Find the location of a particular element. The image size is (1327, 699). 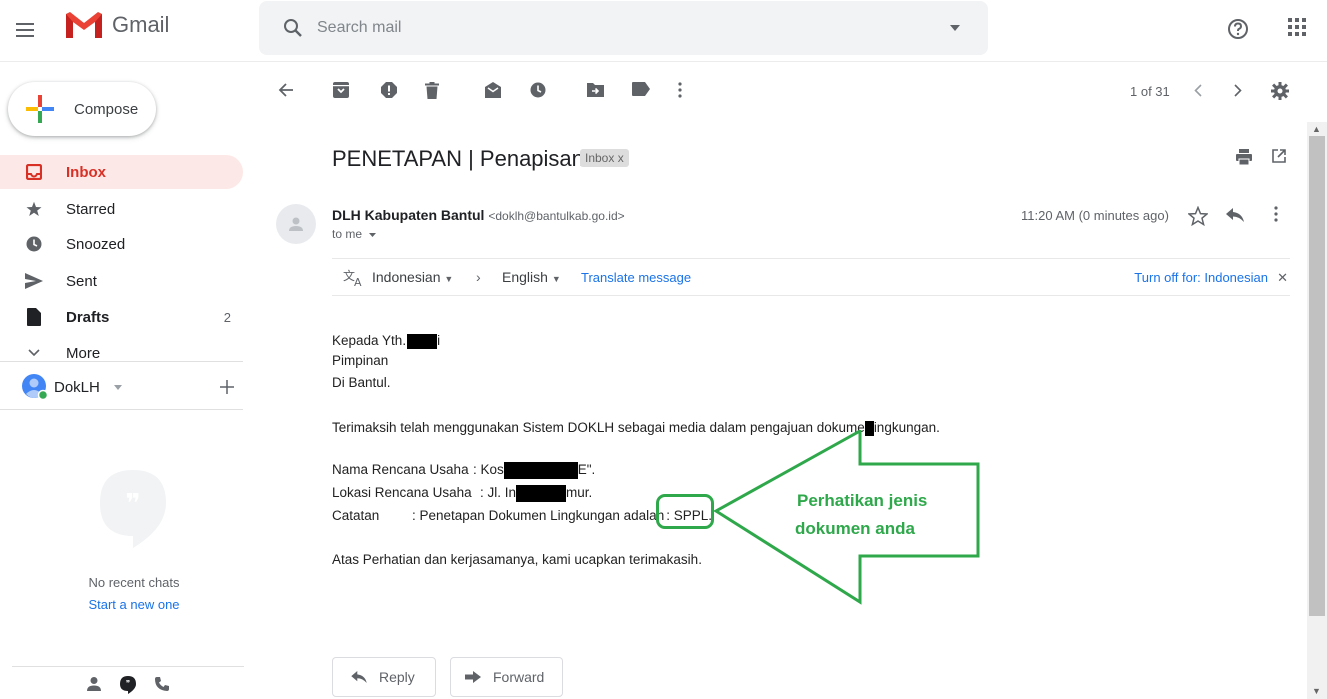

field-value: : Penetapan Dokumen Lingkungan adalah is located at coordinates (538, 515).